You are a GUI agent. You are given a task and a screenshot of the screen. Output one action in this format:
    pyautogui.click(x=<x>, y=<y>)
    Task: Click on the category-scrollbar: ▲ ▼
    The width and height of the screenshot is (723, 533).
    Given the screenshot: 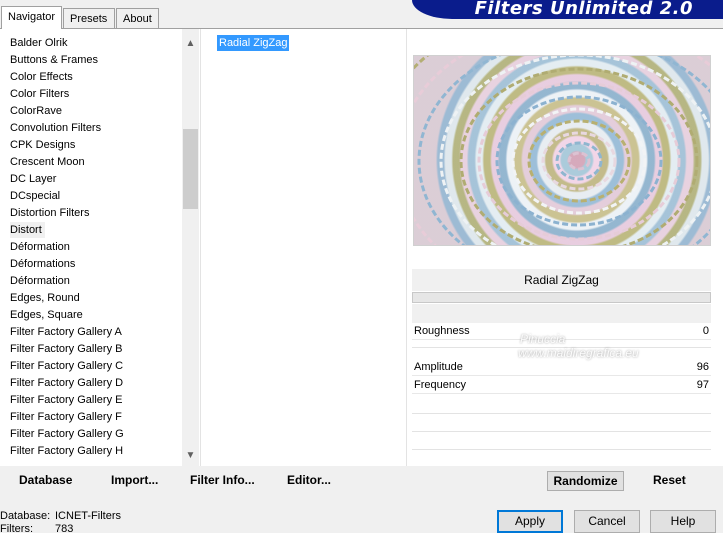 What is the action you would take?
    pyautogui.click(x=190, y=247)
    